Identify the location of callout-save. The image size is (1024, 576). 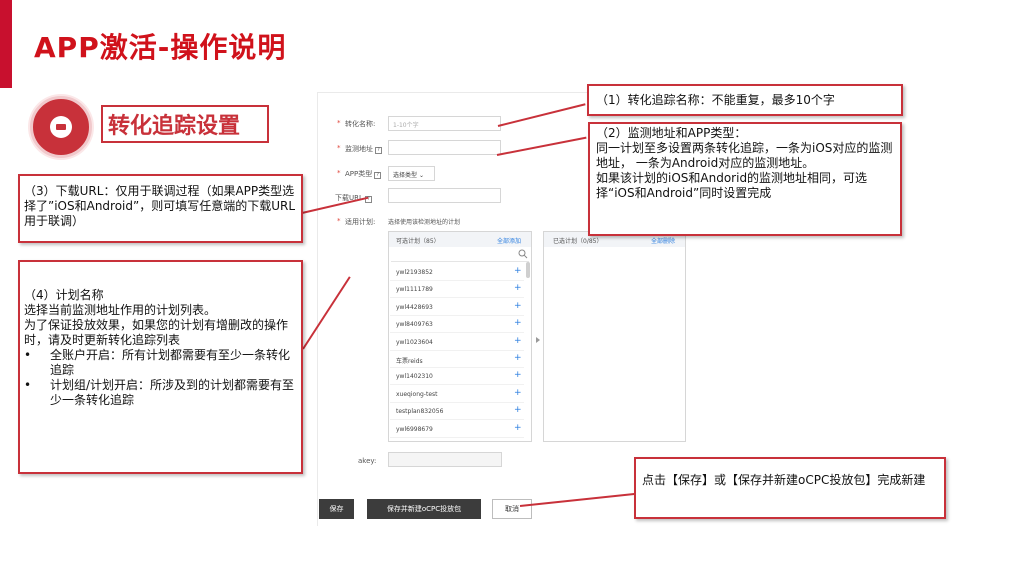
(790, 488).